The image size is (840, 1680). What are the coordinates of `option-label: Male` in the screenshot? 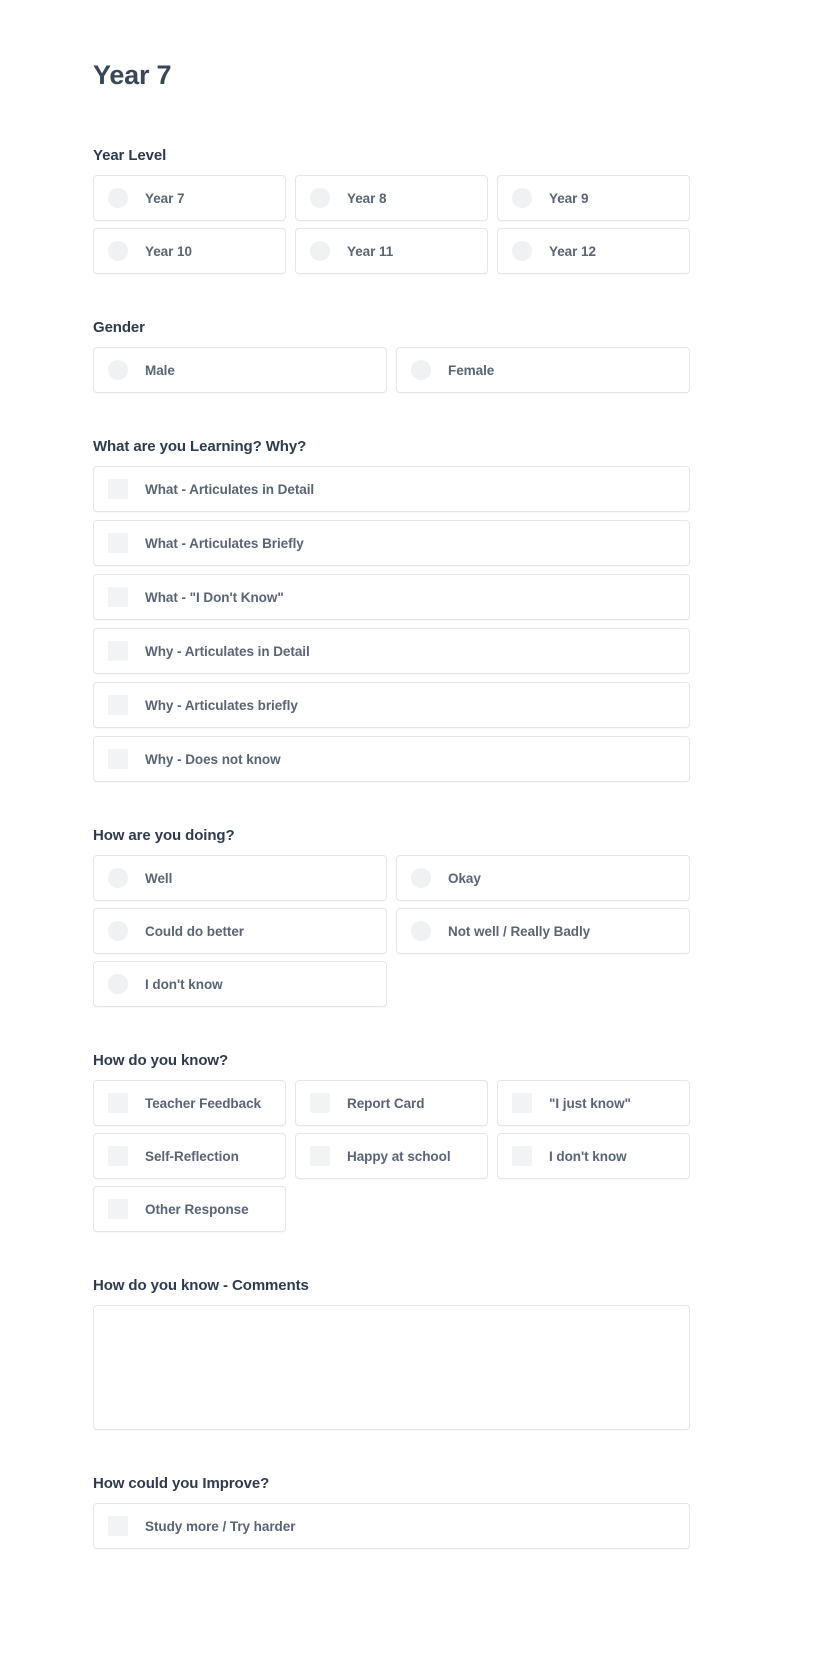 It's located at (160, 370).